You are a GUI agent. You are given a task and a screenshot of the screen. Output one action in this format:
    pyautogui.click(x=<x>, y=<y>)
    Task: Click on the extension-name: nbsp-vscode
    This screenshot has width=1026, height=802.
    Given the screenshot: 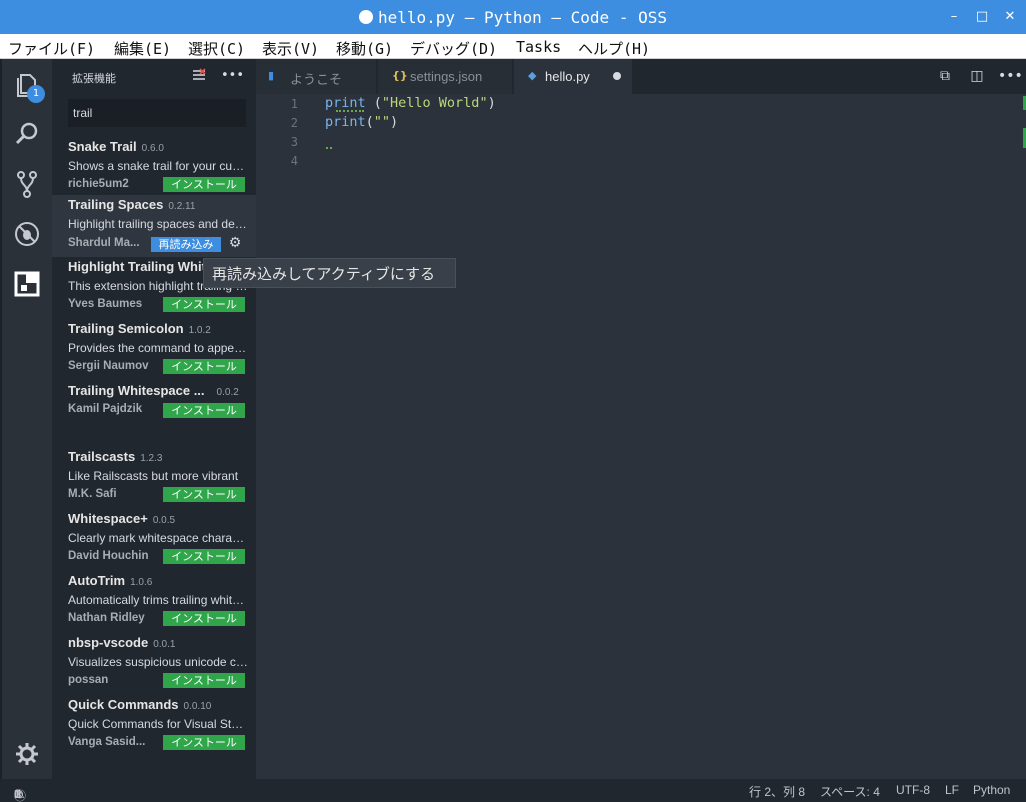 What is the action you would take?
    pyautogui.click(x=108, y=642)
    